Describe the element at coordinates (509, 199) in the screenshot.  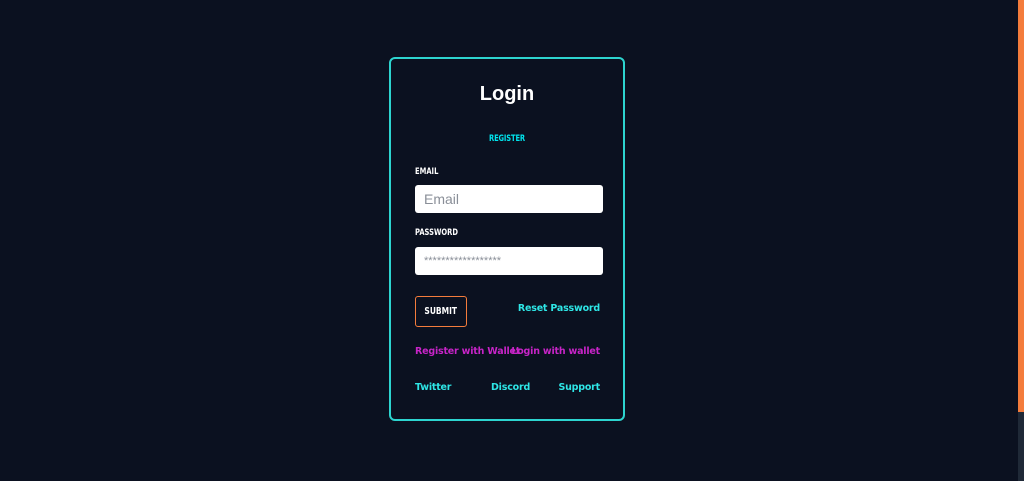
I see `email-input` at that location.